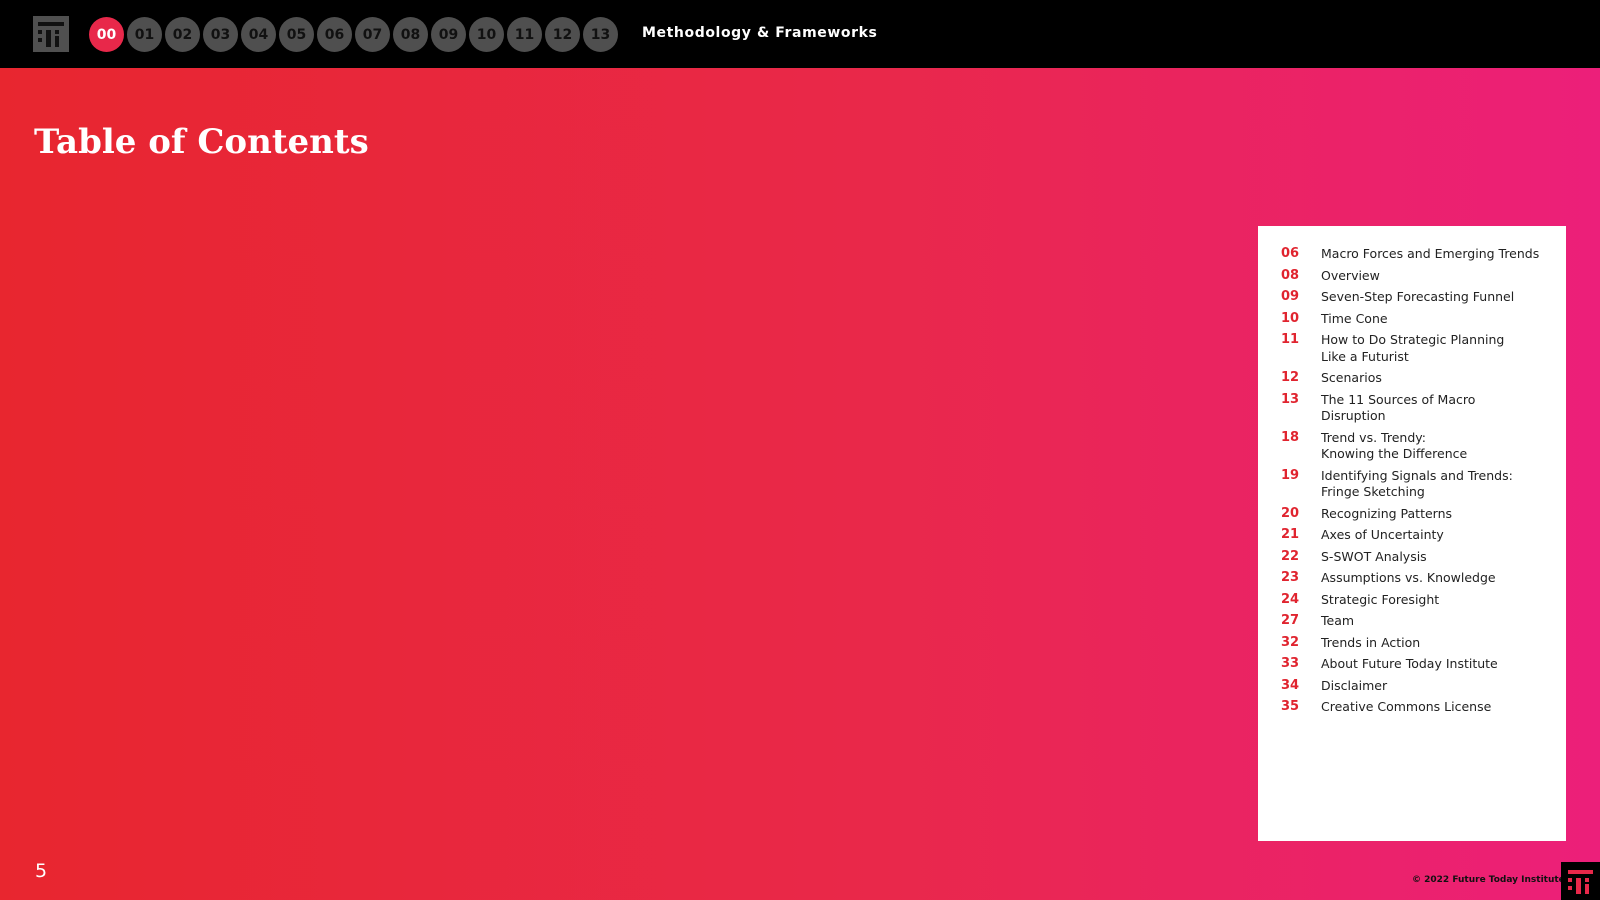  I want to click on toc-label: Disclaimer, so click(1354, 686).